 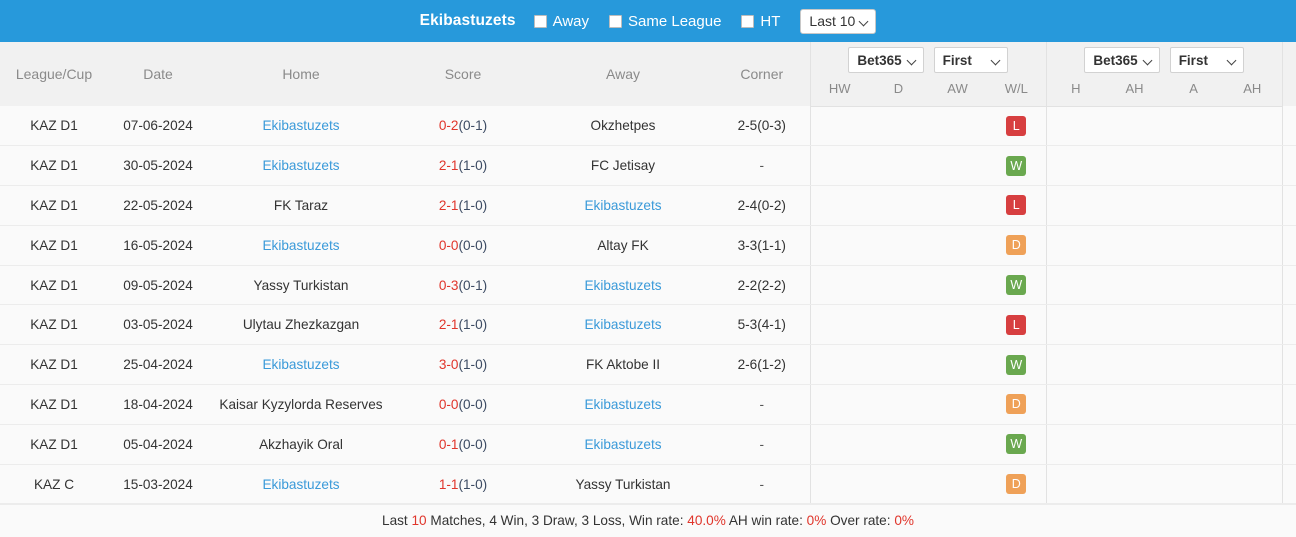 What do you see at coordinates (1206, 60) in the screenshot?
I see `odds-2-period-select: First` at bounding box center [1206, 60].